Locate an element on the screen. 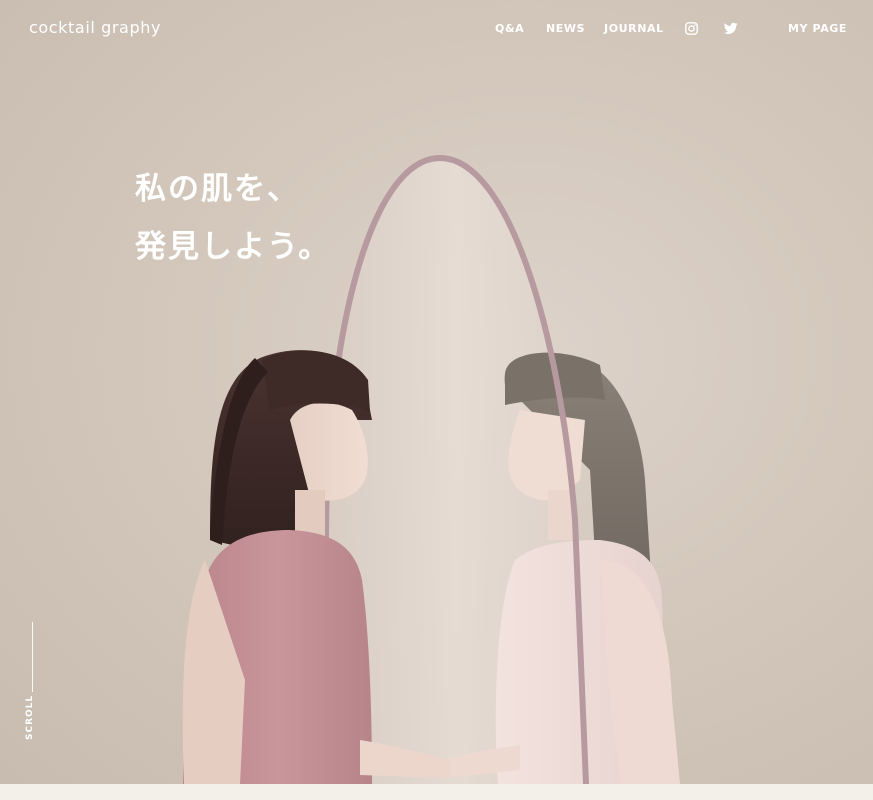 Image resolution: width=873 pixels, height=800 pixels. nav-news: NEWS is located at coordinates (565, 28).